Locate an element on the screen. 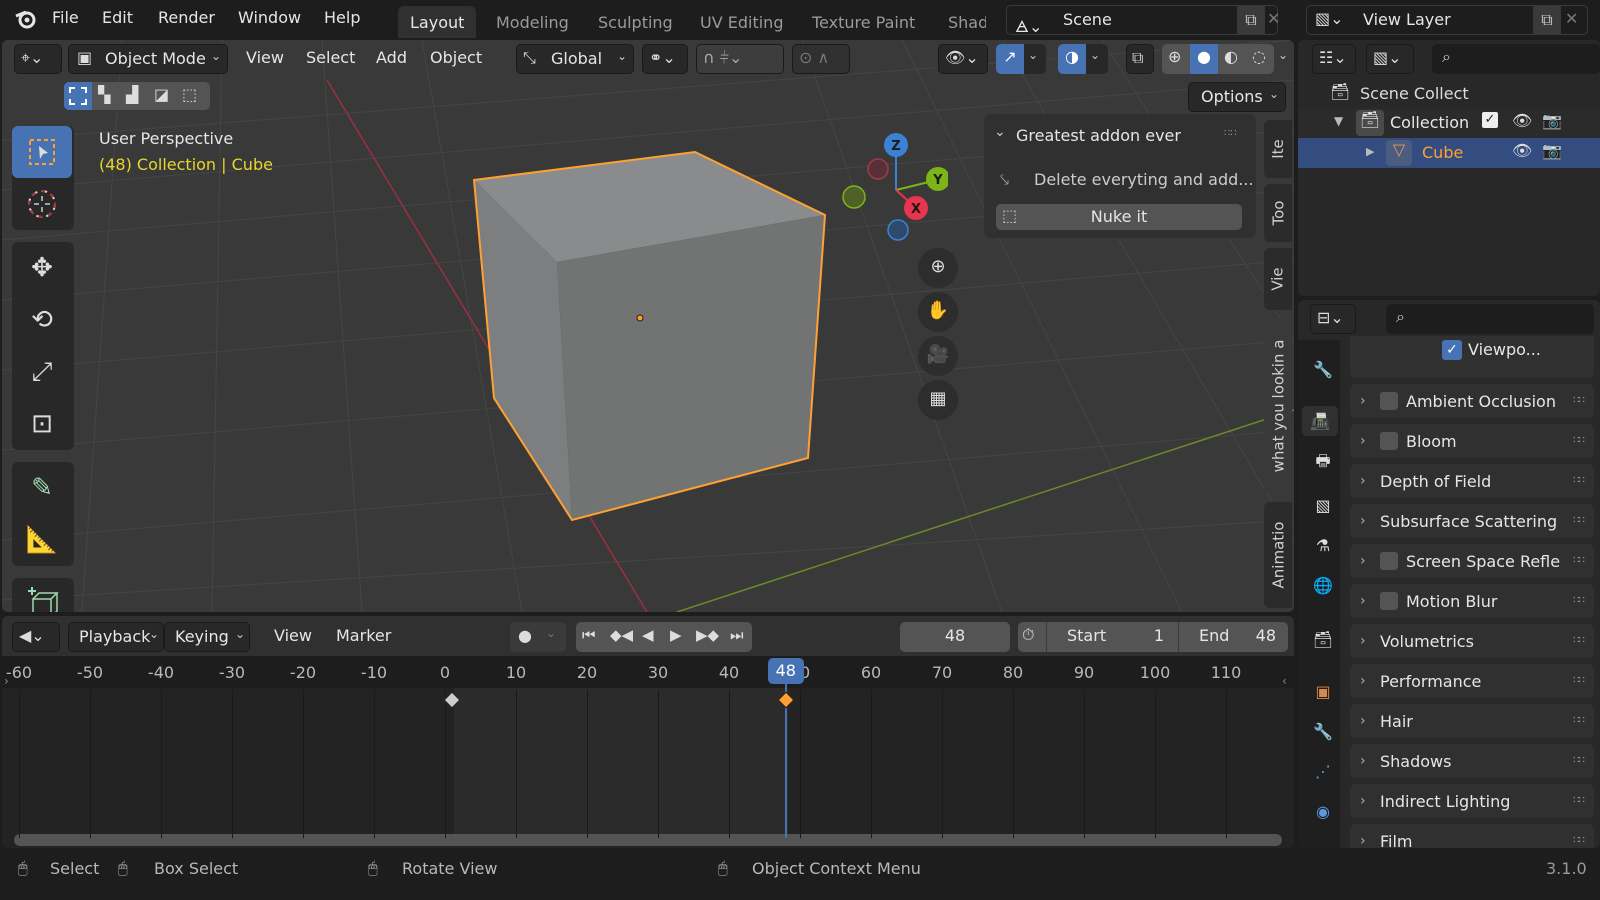 This screenshot has width=1600, height=900. sidebar-tab-animation: Animatio is located at coordinates (1278, 555).